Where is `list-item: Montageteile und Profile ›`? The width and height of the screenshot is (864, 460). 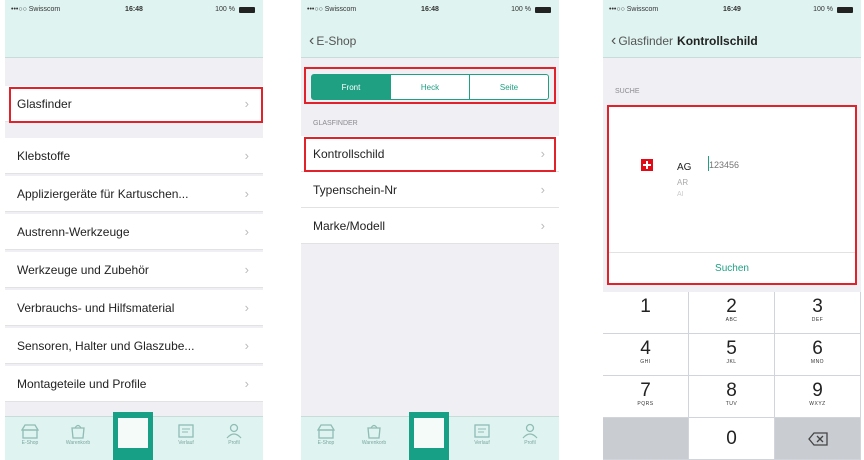 list-item: Montageteile und Profile › is located at coordinates (134, 384).